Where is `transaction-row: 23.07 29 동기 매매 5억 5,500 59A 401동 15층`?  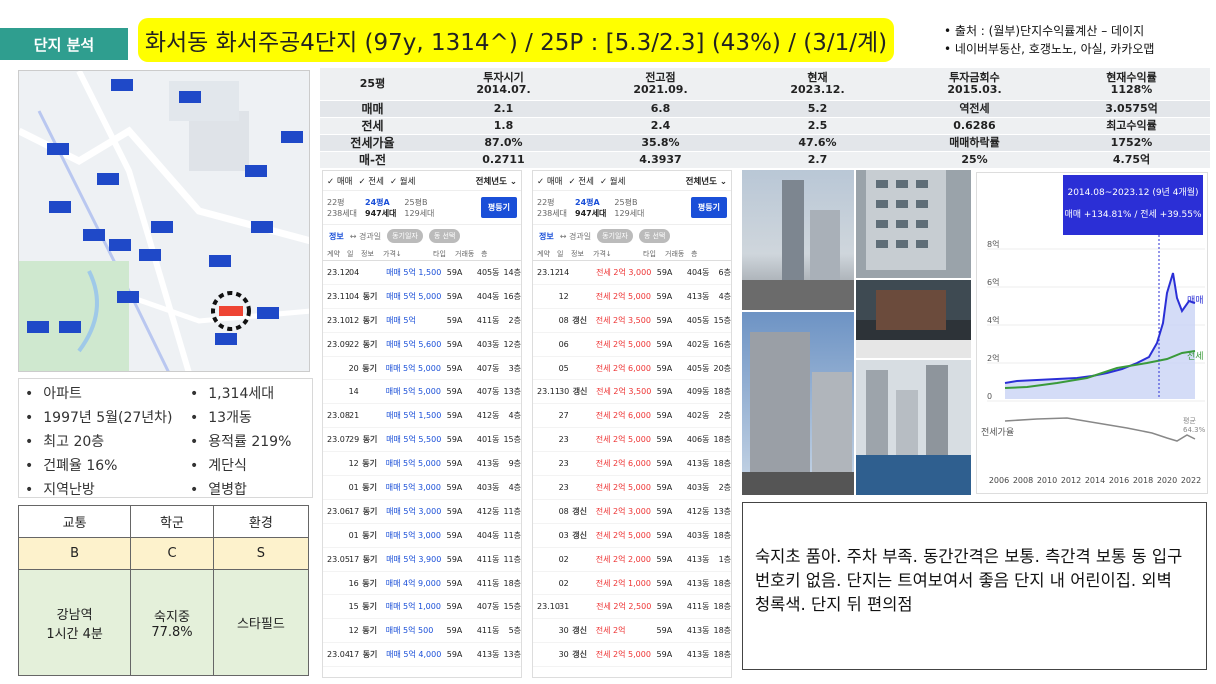
transaction-row: 23.07 29 동기 매매 5억 5,500 59A 401동 15층 is located at coordinates (422, 440).